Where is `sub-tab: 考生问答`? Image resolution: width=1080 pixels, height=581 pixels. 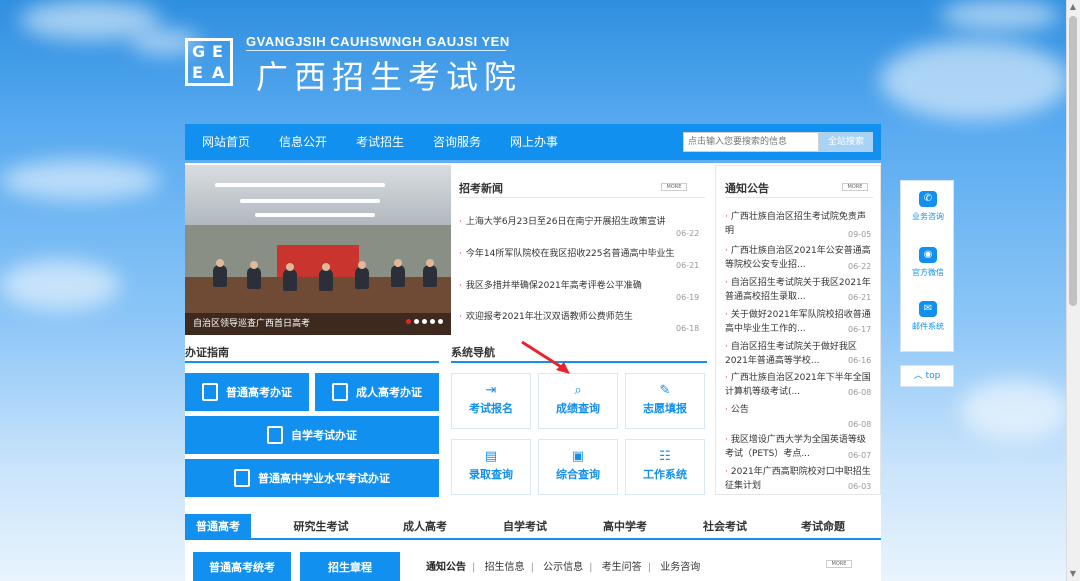 sub-tab: 考生问答 is located at coordinates (622, 567).